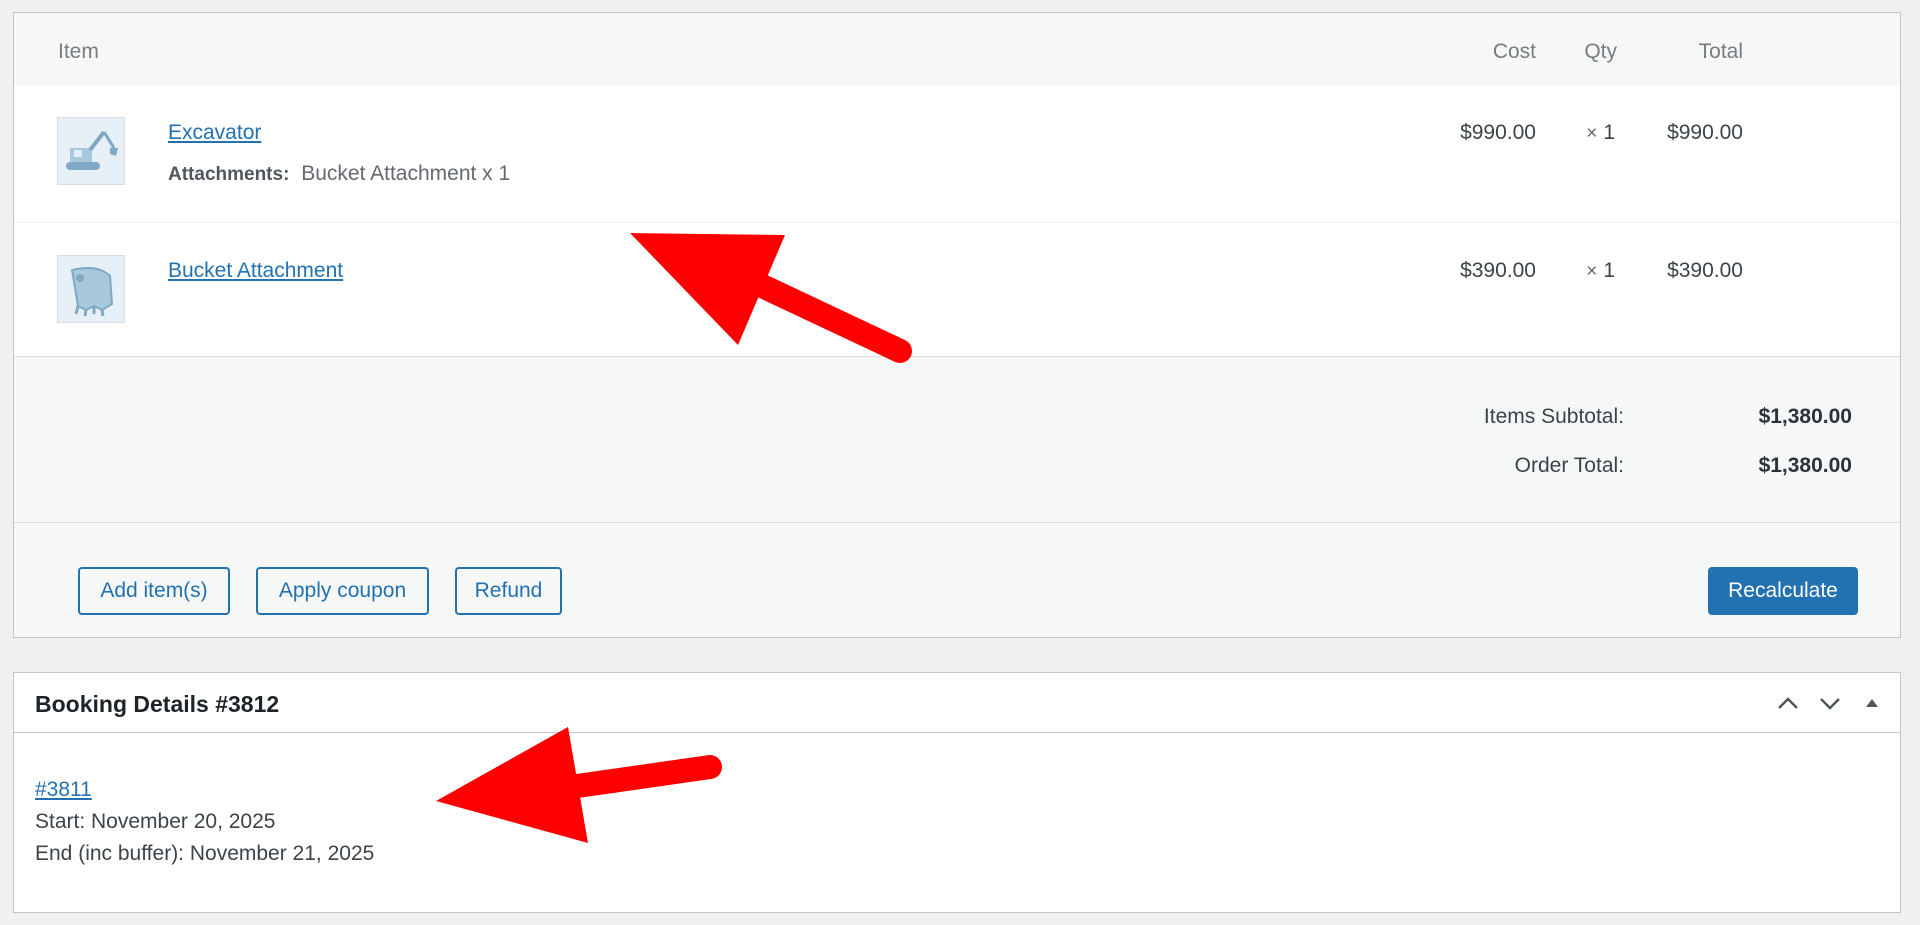 The image size is (1920, 925). What do you see at coordinates (406, 173) in the screenshot?
I see `meta-value: Bucket Attachment x 1` at bounding box center [406, 173].